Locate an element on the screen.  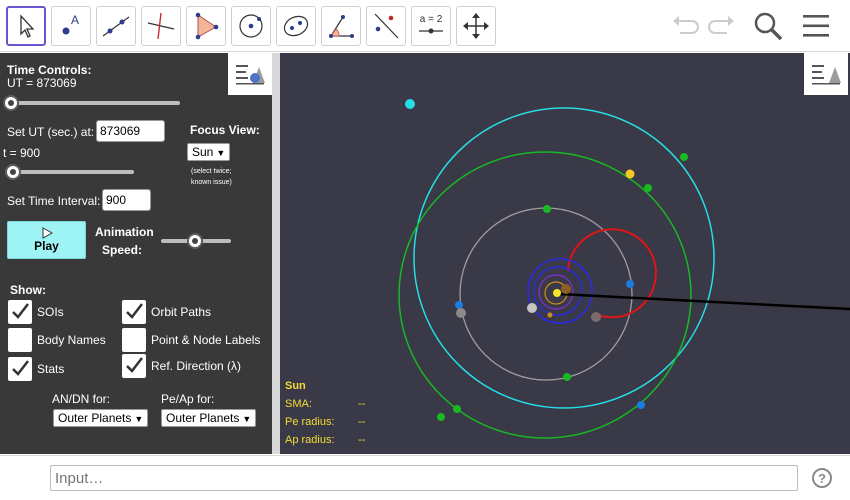
undo-button is located at coordinates (685, 26).